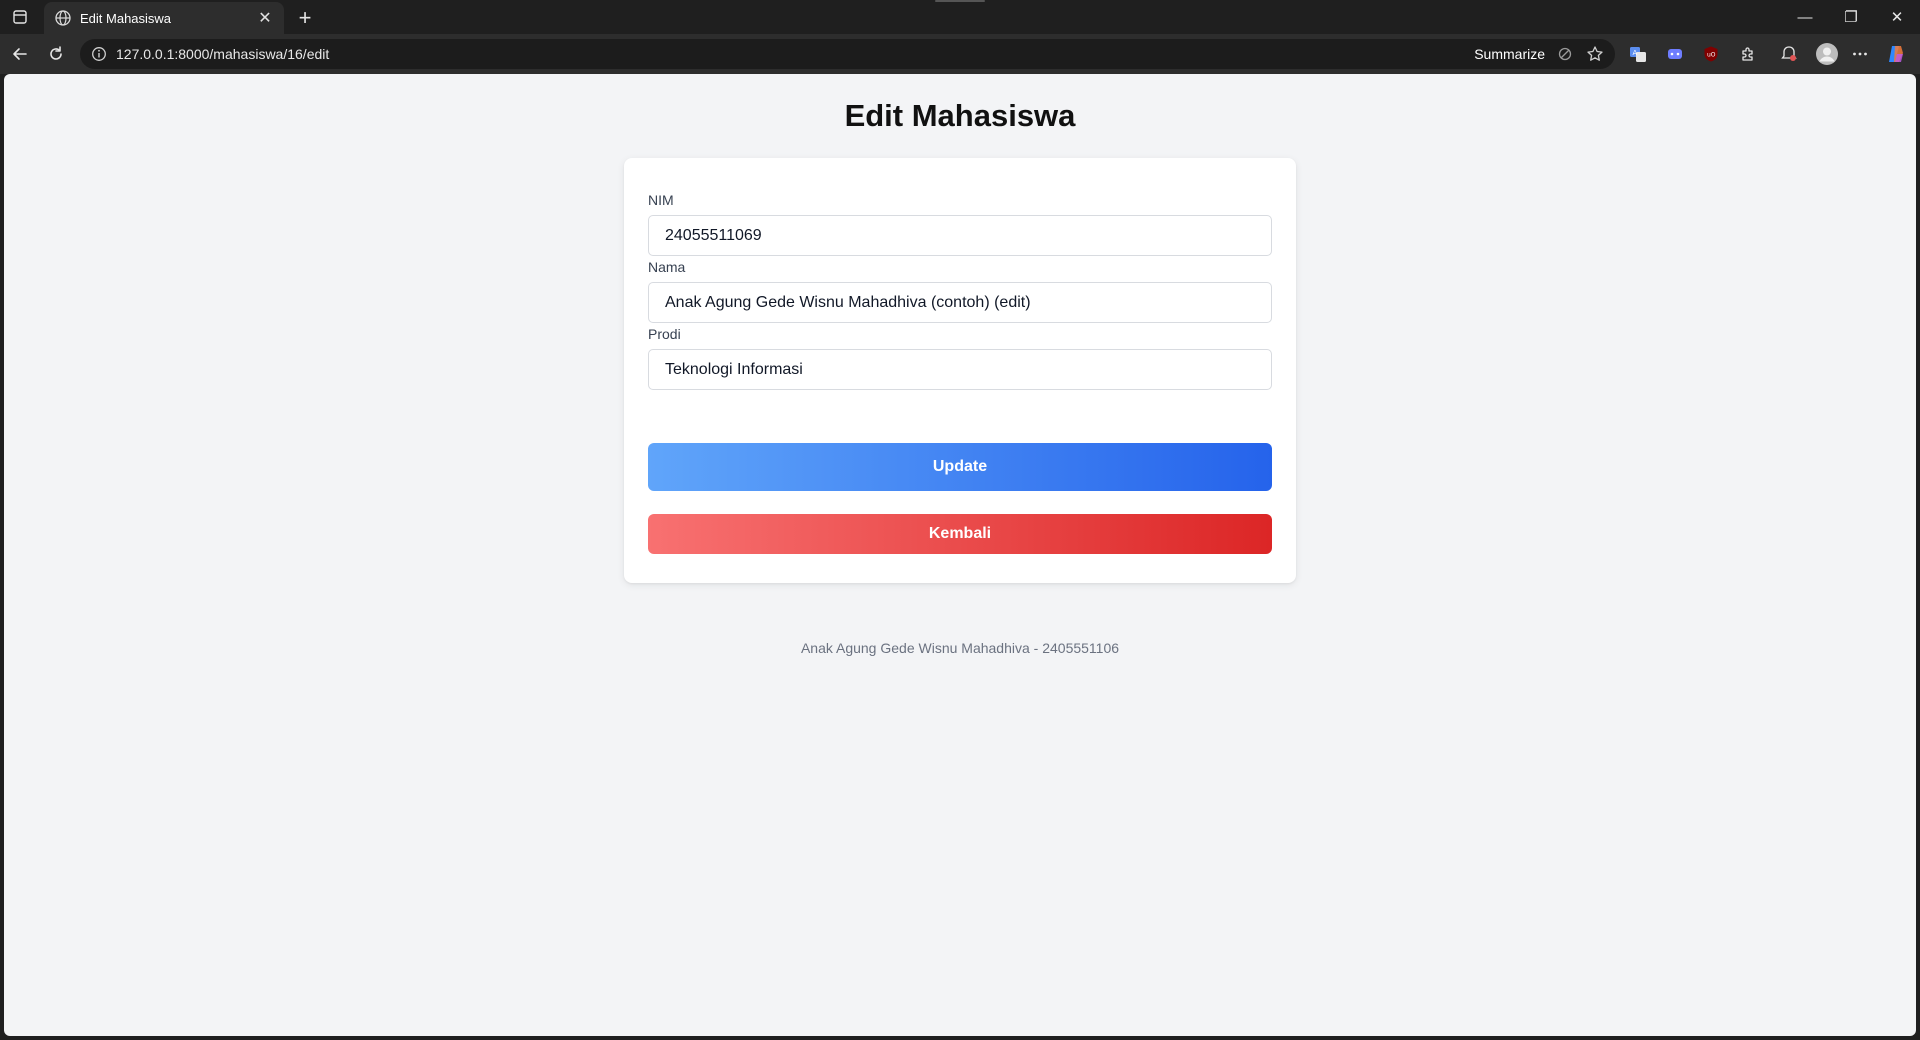  What do you see at coordinates (20, 54) in the screenshot?
I see `back-arrow-icon` at bounding box center [20, 54].